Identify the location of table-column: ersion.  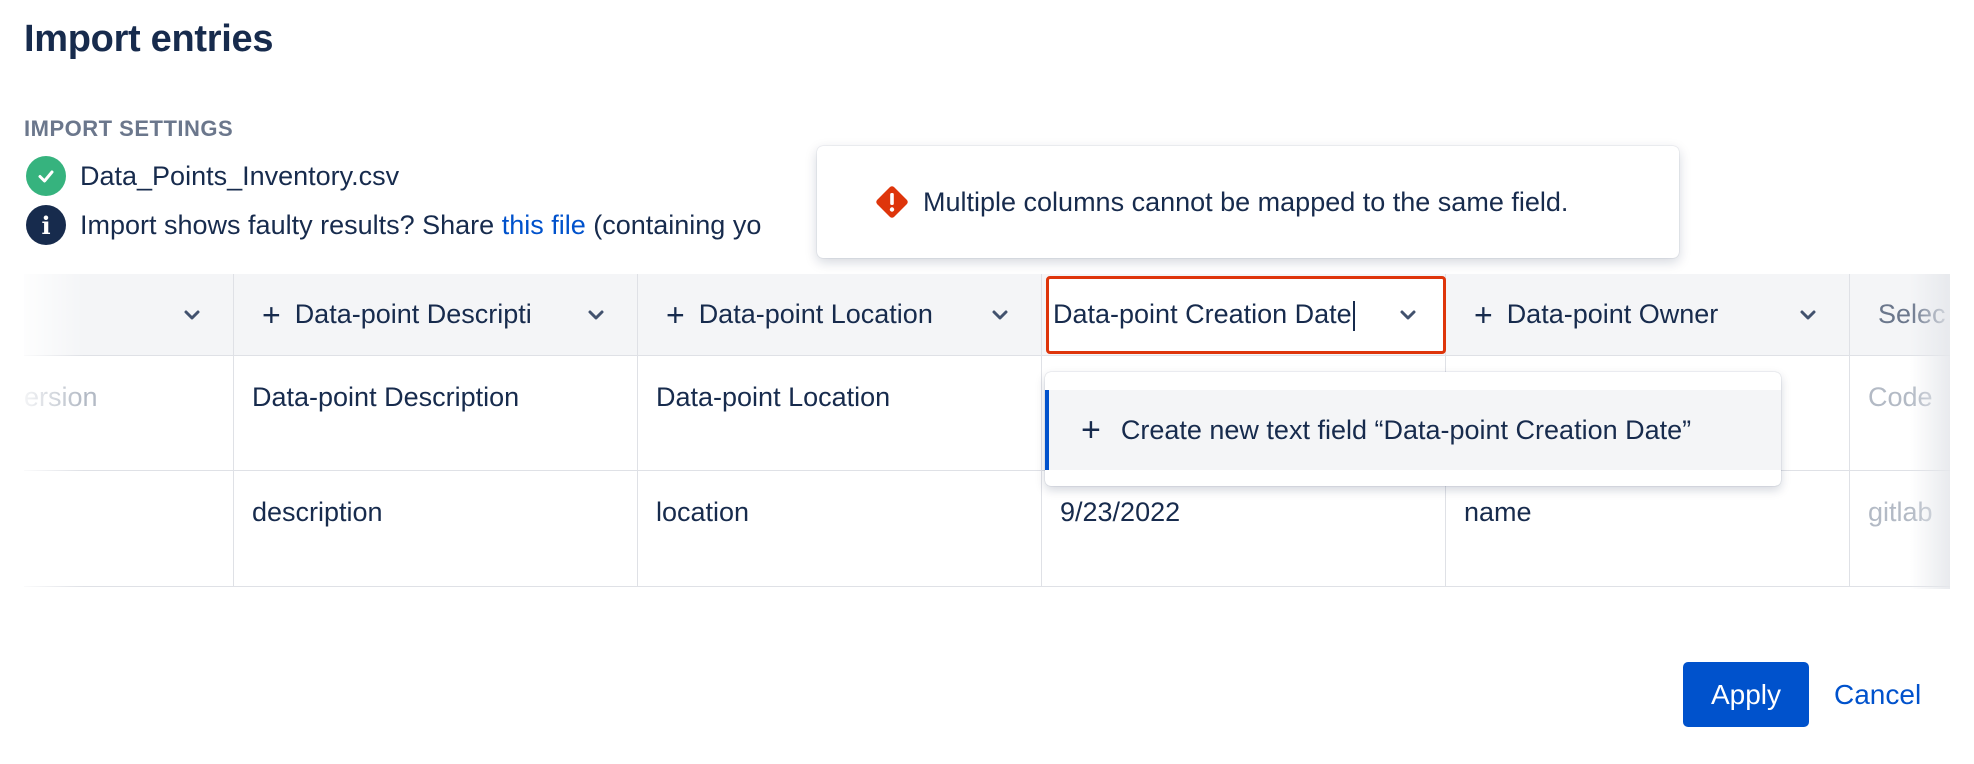
(129, 430).